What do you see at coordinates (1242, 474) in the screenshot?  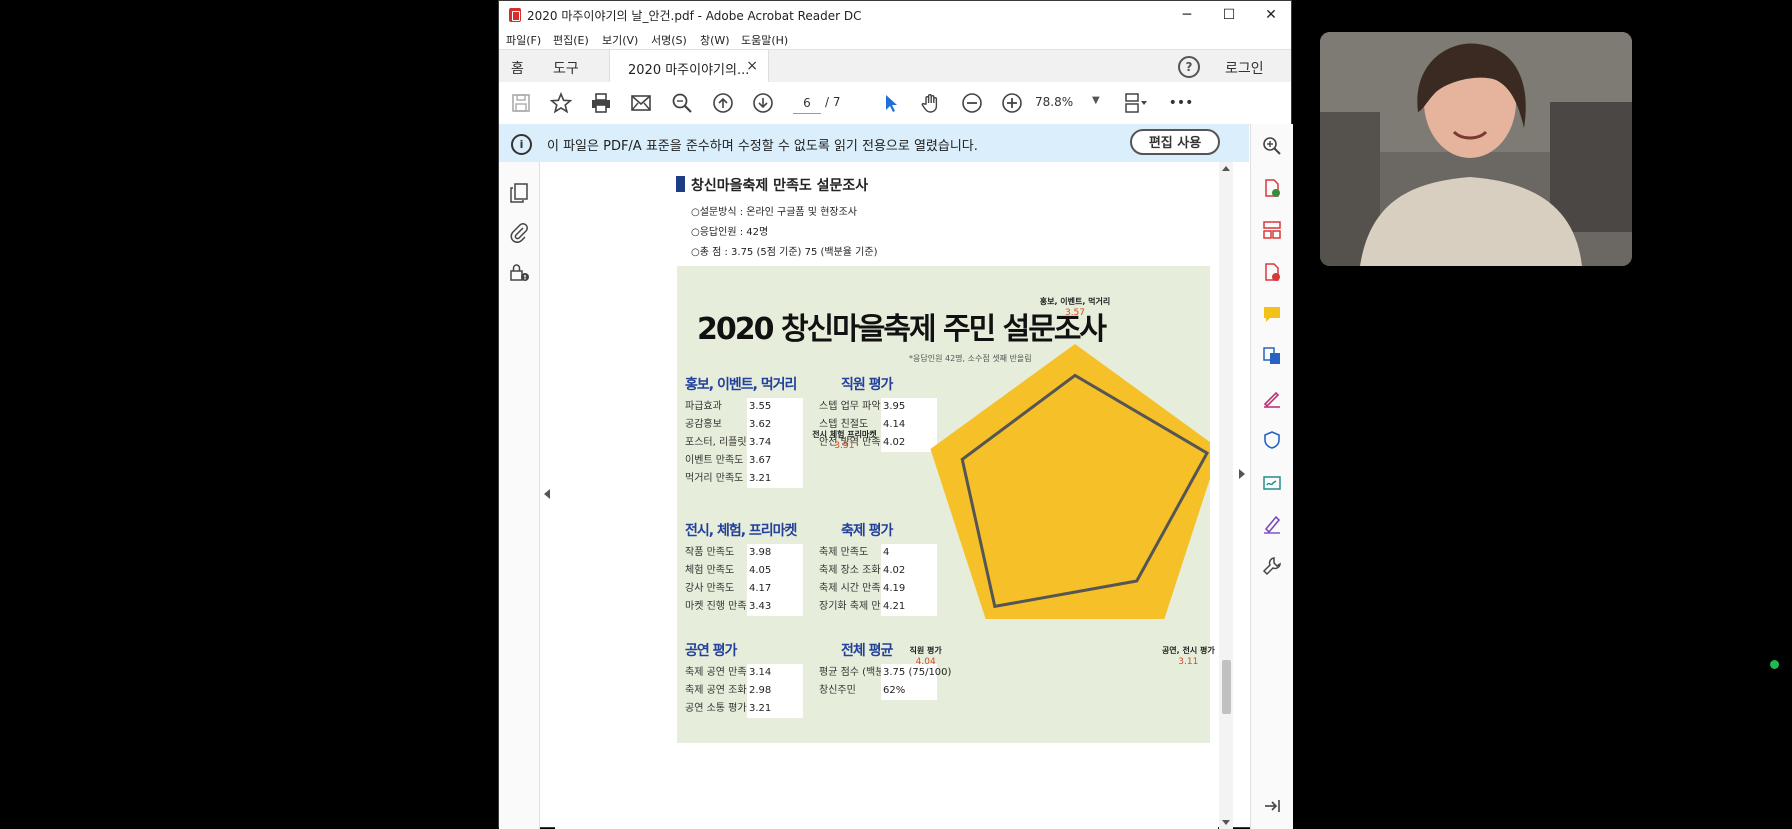 I see `right-panel-collapse-icon` at bounding box center [1242, 474].